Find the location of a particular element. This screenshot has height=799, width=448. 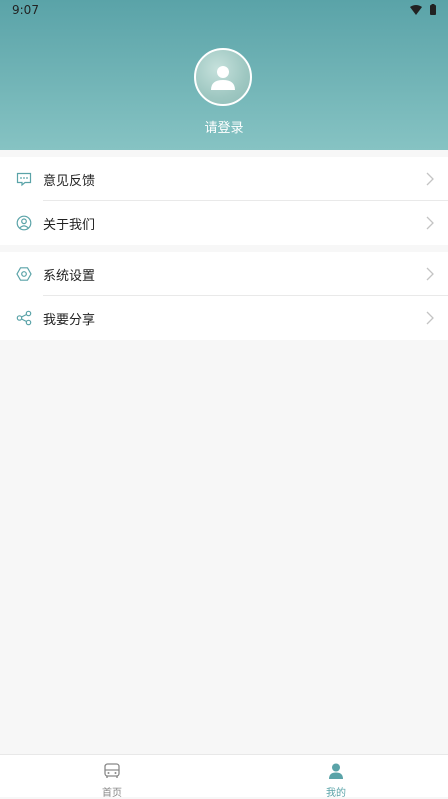

system-icons is located at coordinates (423, 9).